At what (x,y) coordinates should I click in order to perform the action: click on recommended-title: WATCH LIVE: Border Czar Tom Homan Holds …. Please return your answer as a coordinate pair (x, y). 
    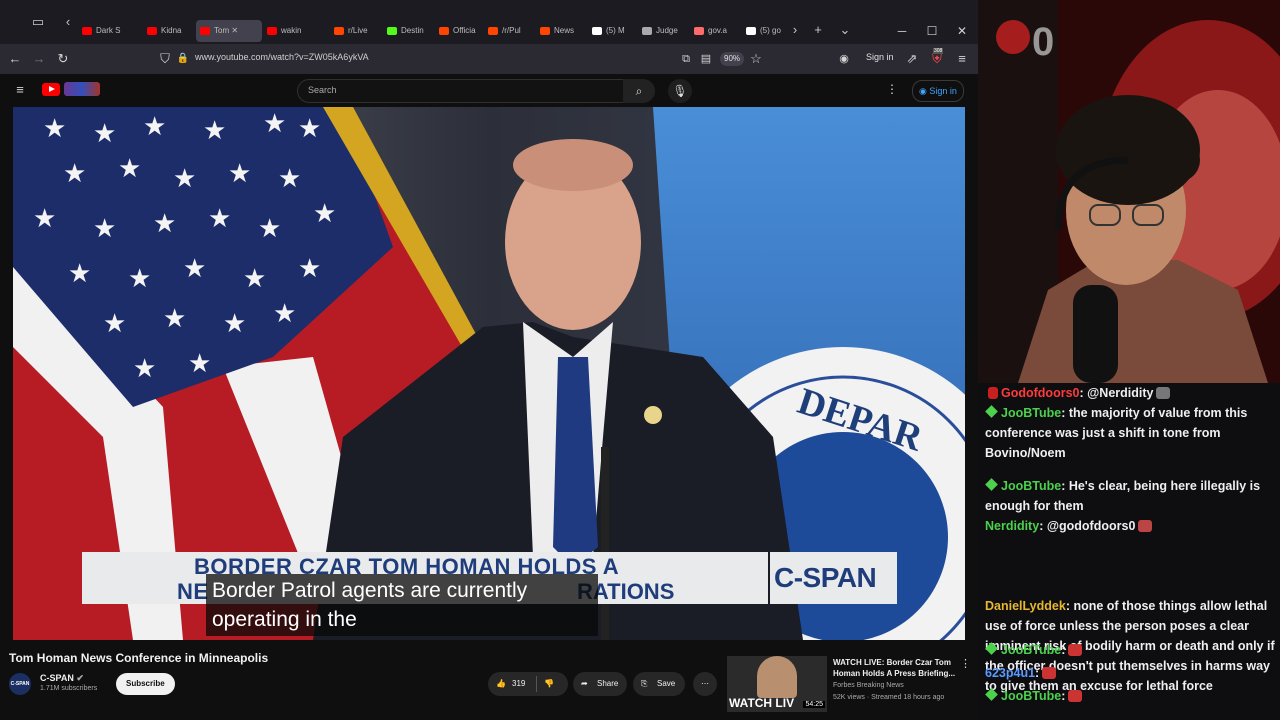
    Looking at the image, I should click on (898, 668).